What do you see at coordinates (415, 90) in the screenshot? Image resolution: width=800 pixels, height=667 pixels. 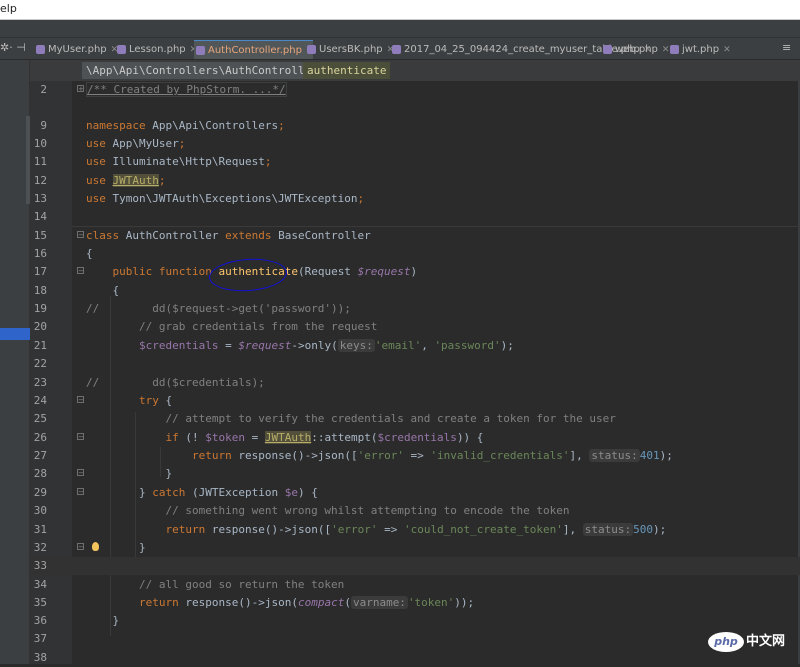 I see `code-line: 2 + /** Created by PhpStorm. ...*/` at bounding box center [415, 90].